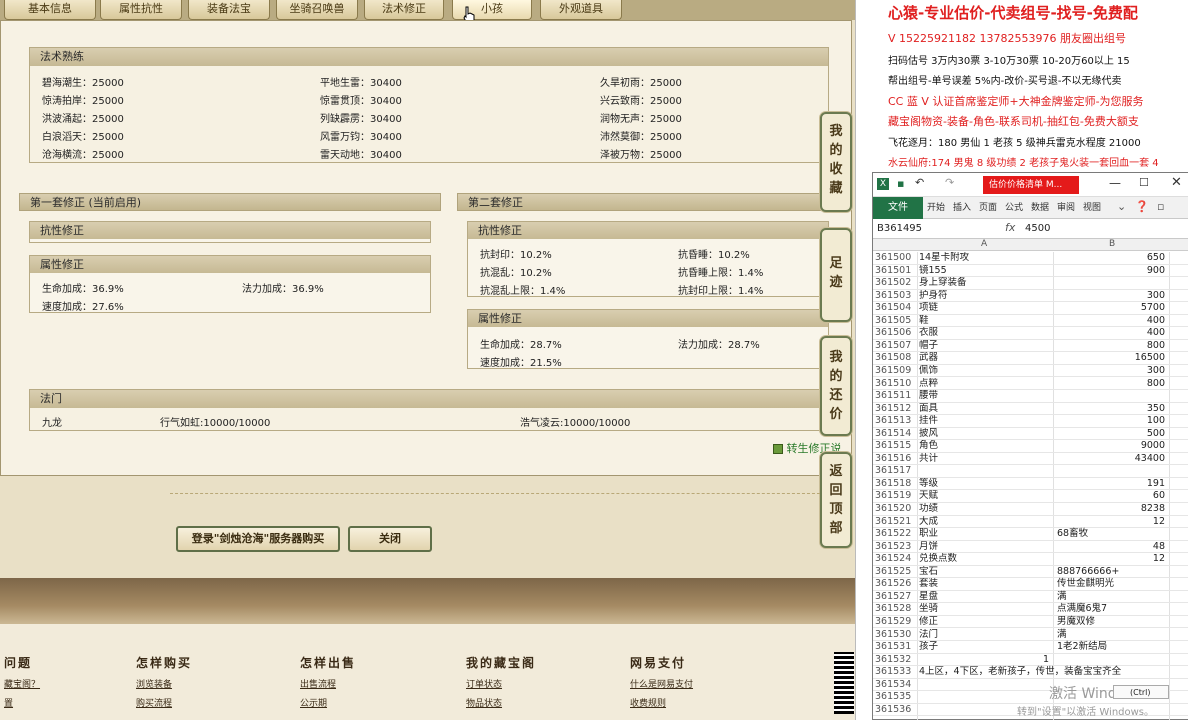 This screenshot has width=1188, height=720. I want to click on cell-a: 点粹, so click(985, 384).